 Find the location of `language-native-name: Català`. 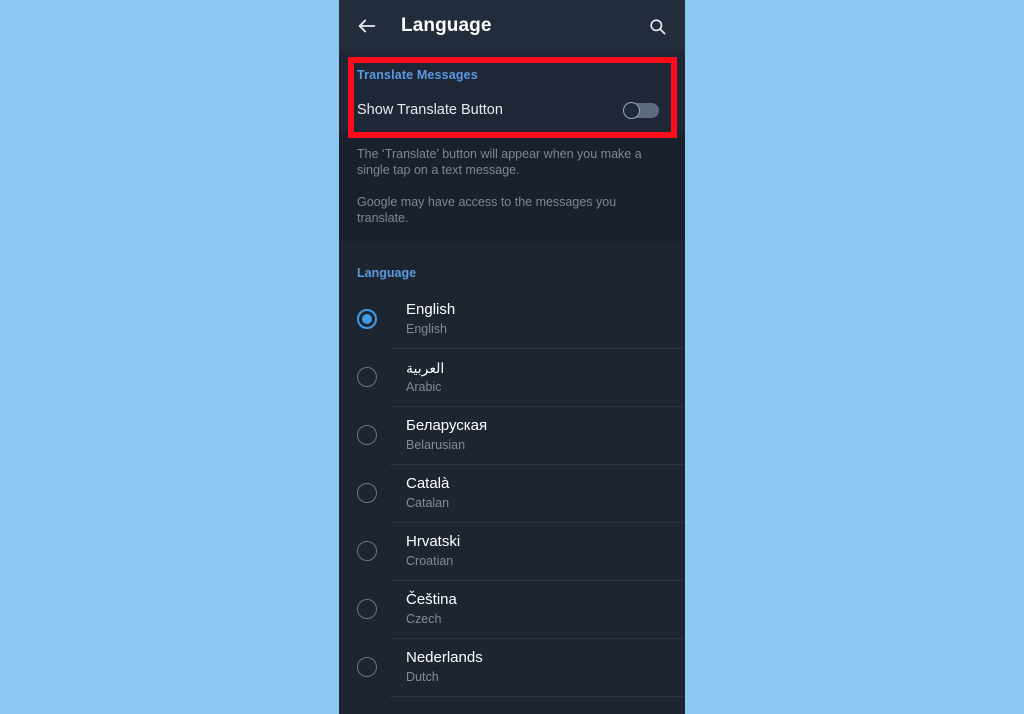

language-native-name: Català is located at coordinates (428, 483).